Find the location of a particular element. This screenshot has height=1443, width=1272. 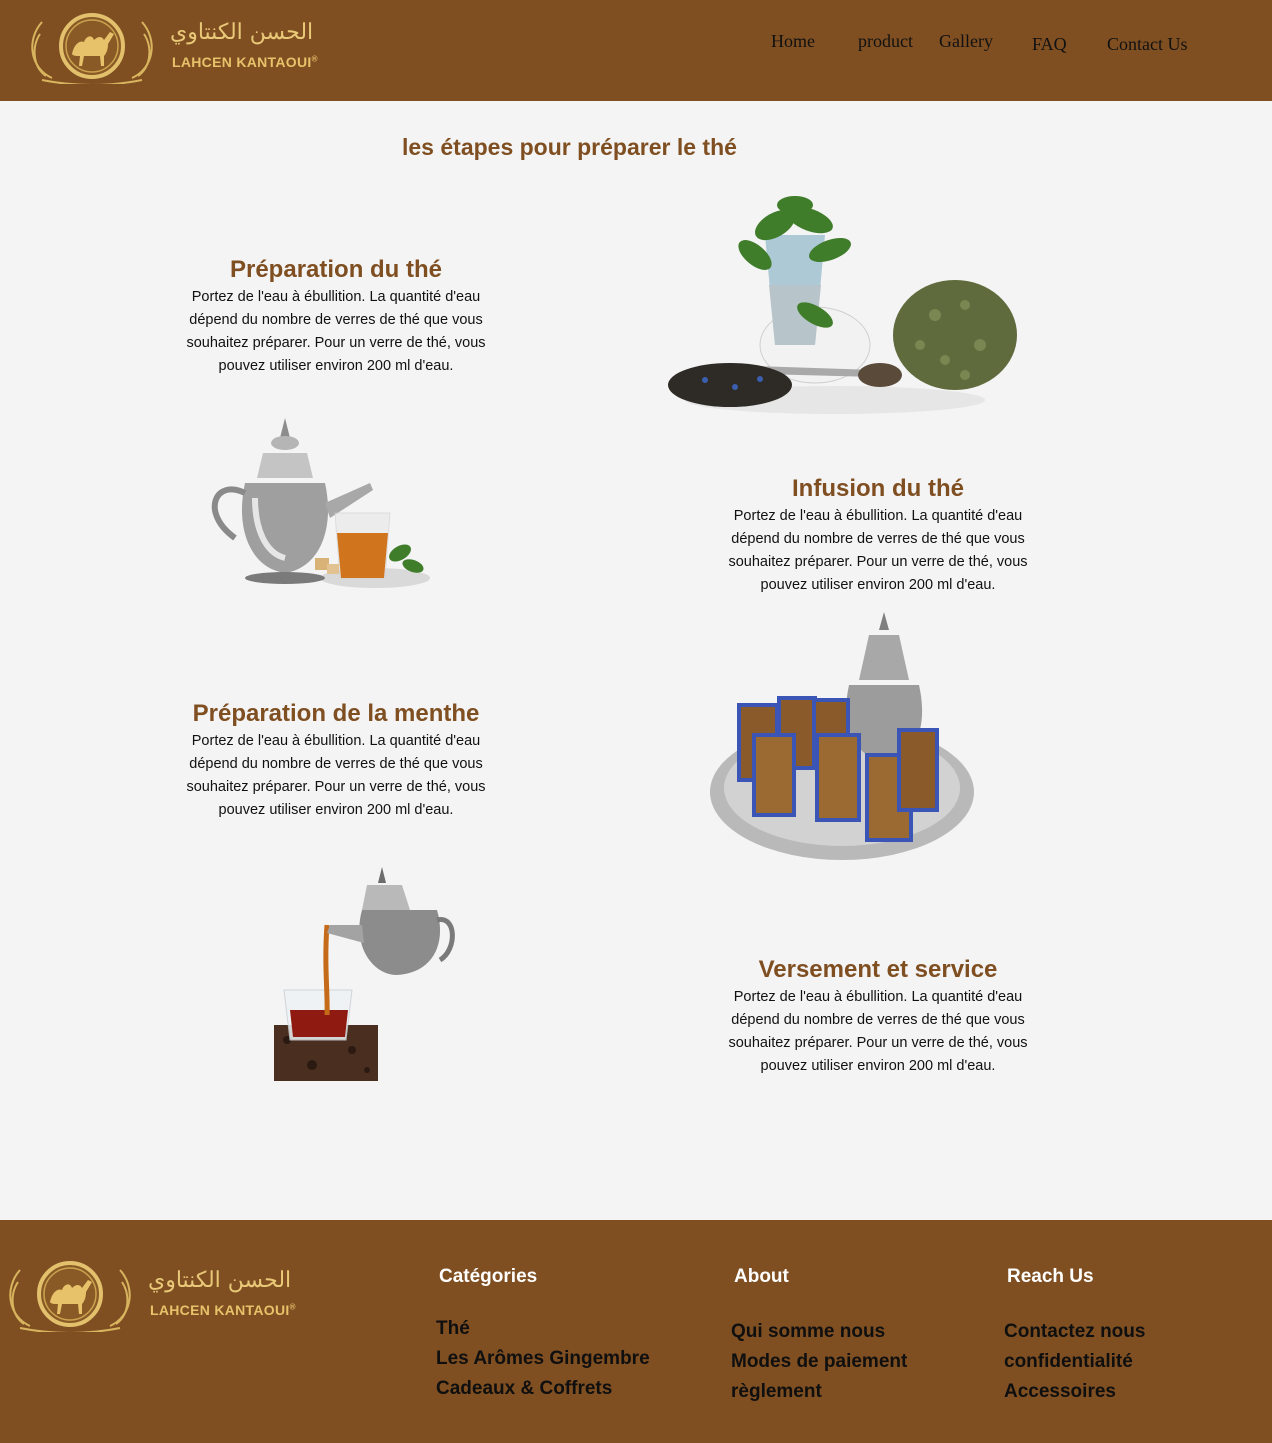

footer-link-cadeaux-coffrets: Cadeaux & Coffrets is located at coordinates (543, 1389).